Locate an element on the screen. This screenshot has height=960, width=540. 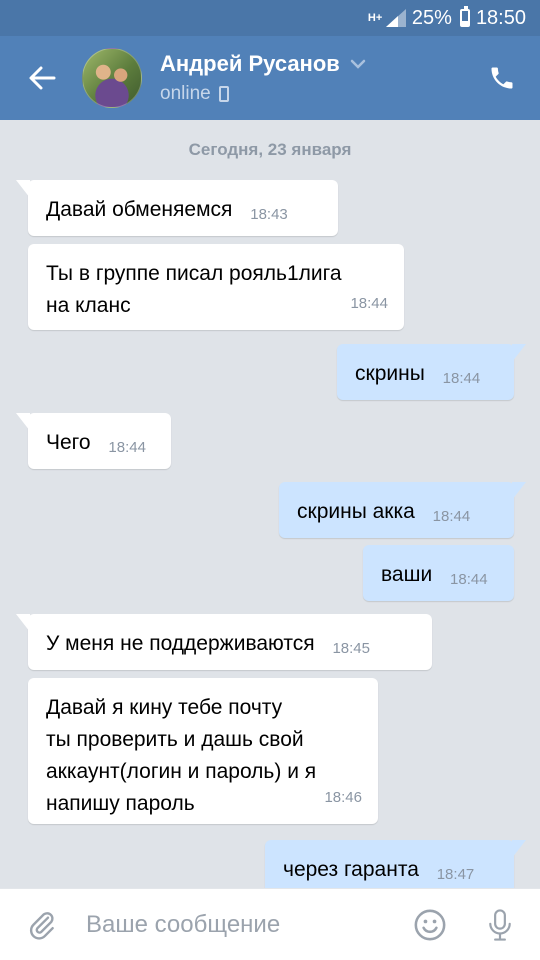
message-text: скрины is located at coordinates (390, 373).